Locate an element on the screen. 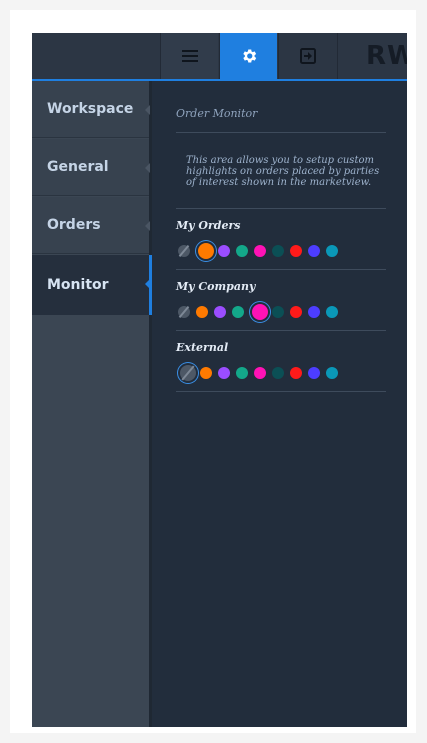  menu-button is located at coordinates (189, 56).